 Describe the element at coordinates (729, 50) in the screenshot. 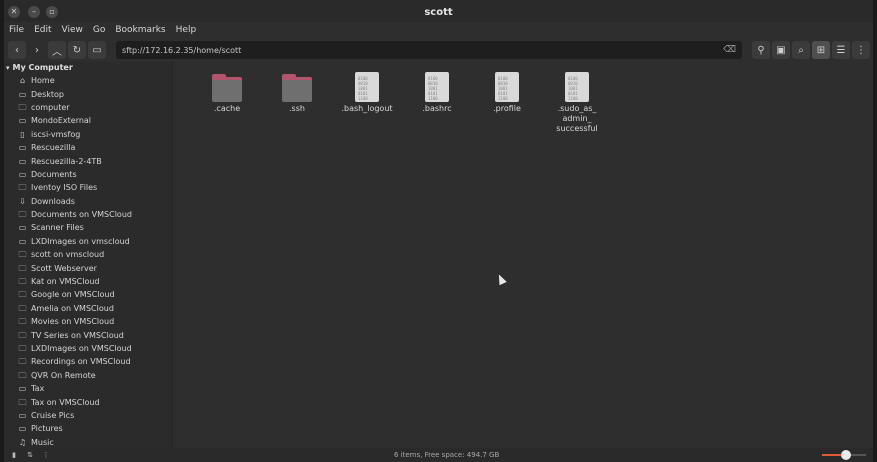

I see `clear-location-icon: ⌫` at that location.